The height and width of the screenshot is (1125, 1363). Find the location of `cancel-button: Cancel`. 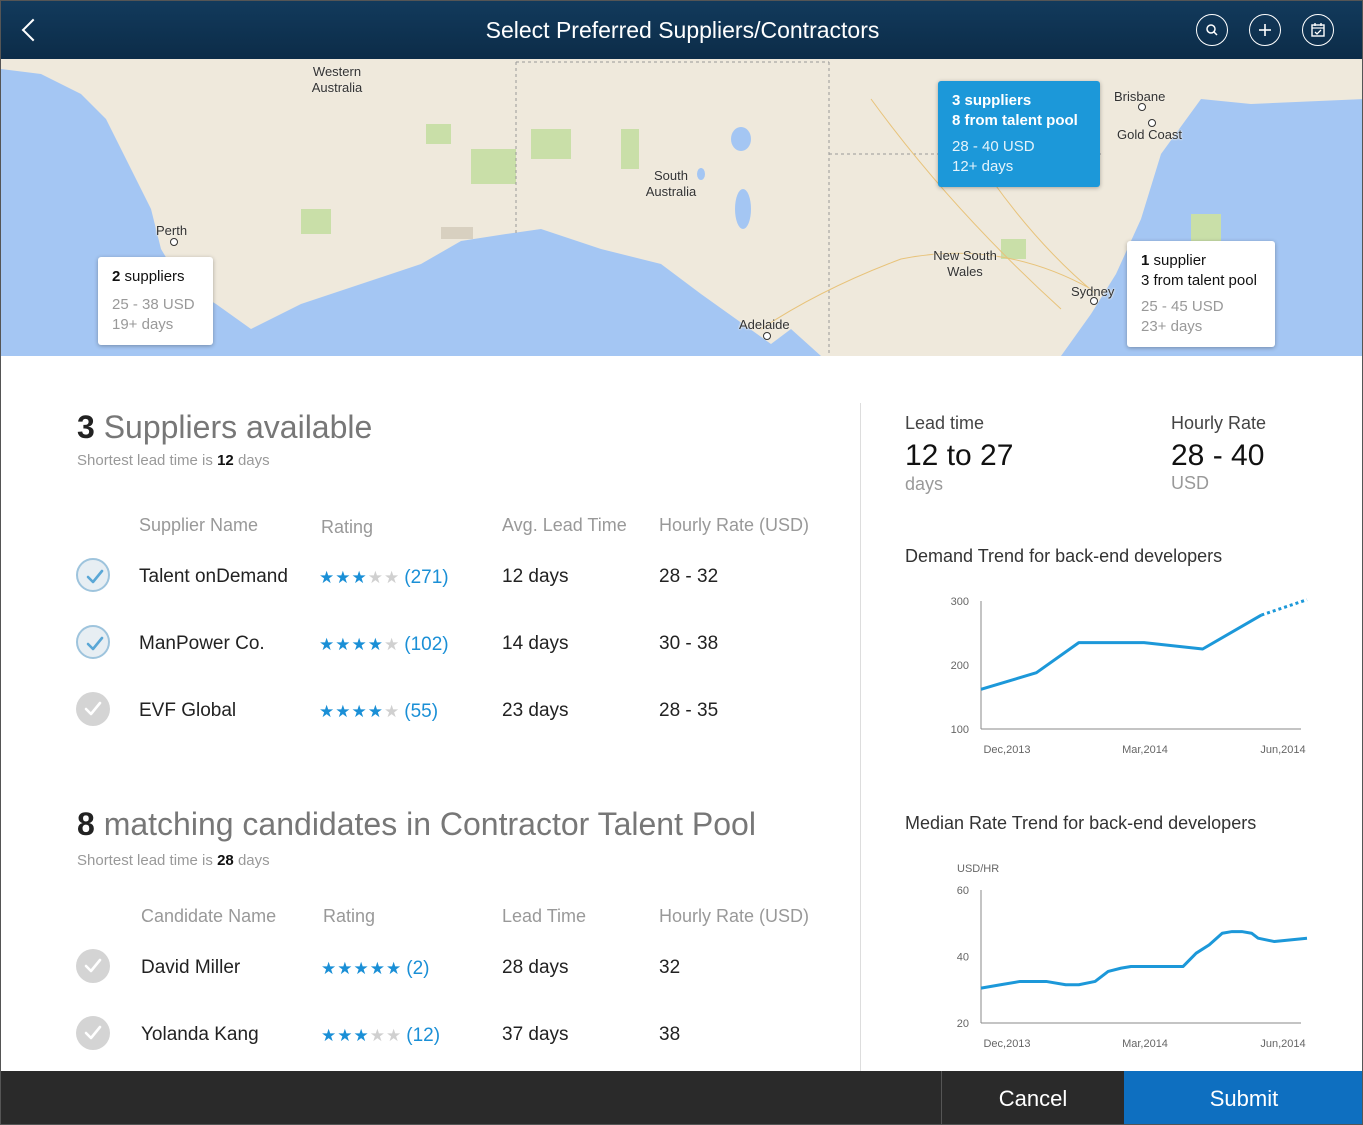

cancel-button: Cancel is located at coordinates (1032, 1097).